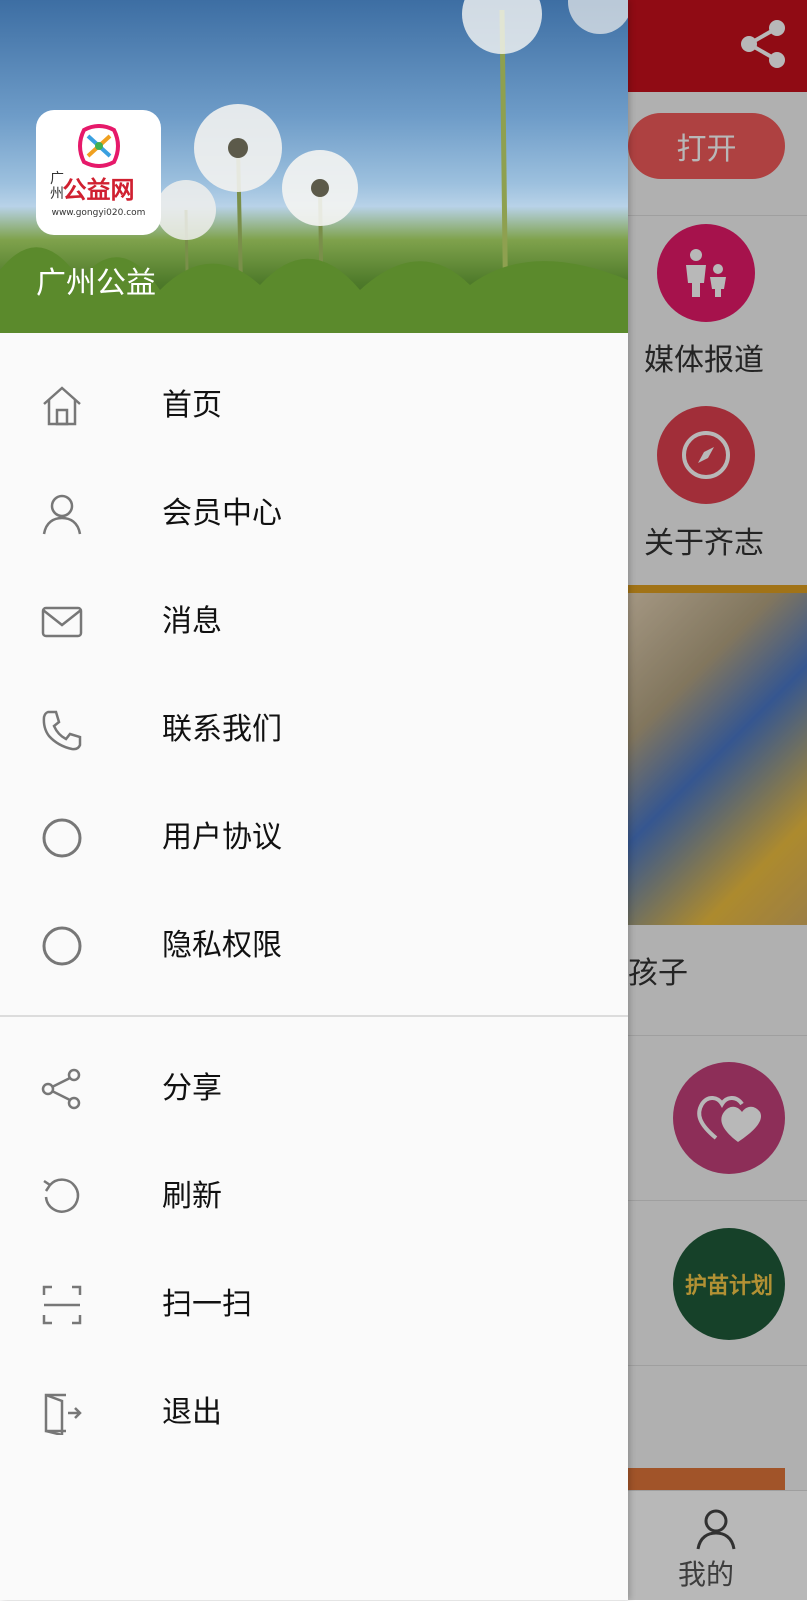  I want to click on refresh-icon, so click(61, 1195).